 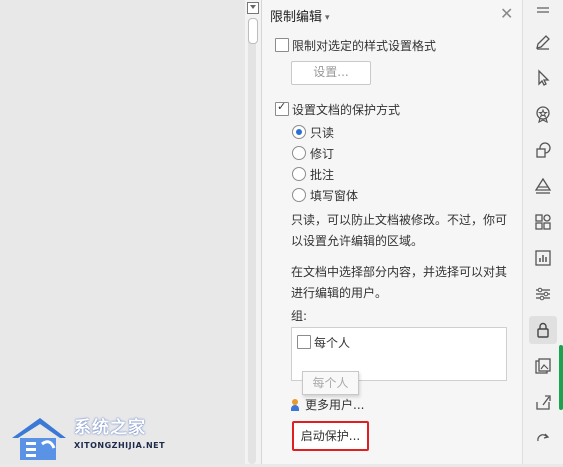 I want to click on watermark-logo: 系统之家 XITONGZHIJIA.NET, so click(x=95, y=436).